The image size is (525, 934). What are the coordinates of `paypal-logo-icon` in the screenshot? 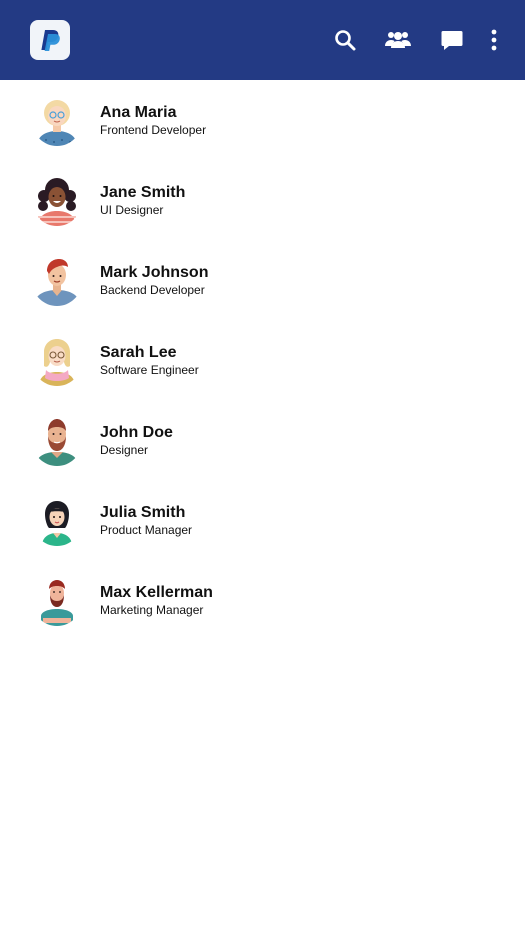 It's located at (50, 40).